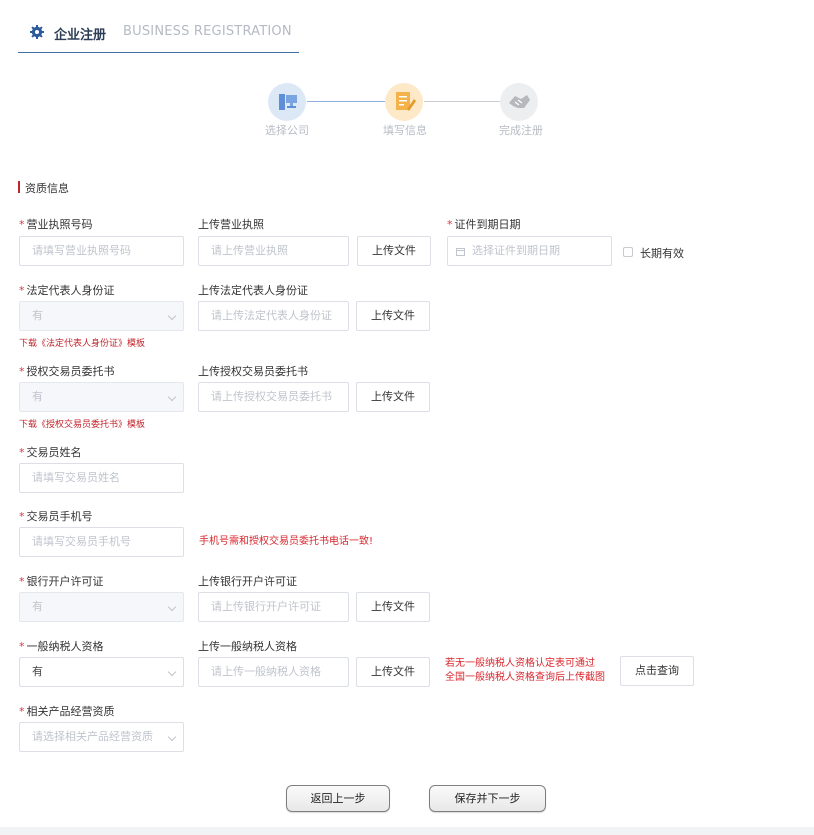  Describe the element at coordinates (520, 663) in the screenshot. I see `taxpayer-warning-line1: 若无一般纳税人资格认定表可通过` at that location.